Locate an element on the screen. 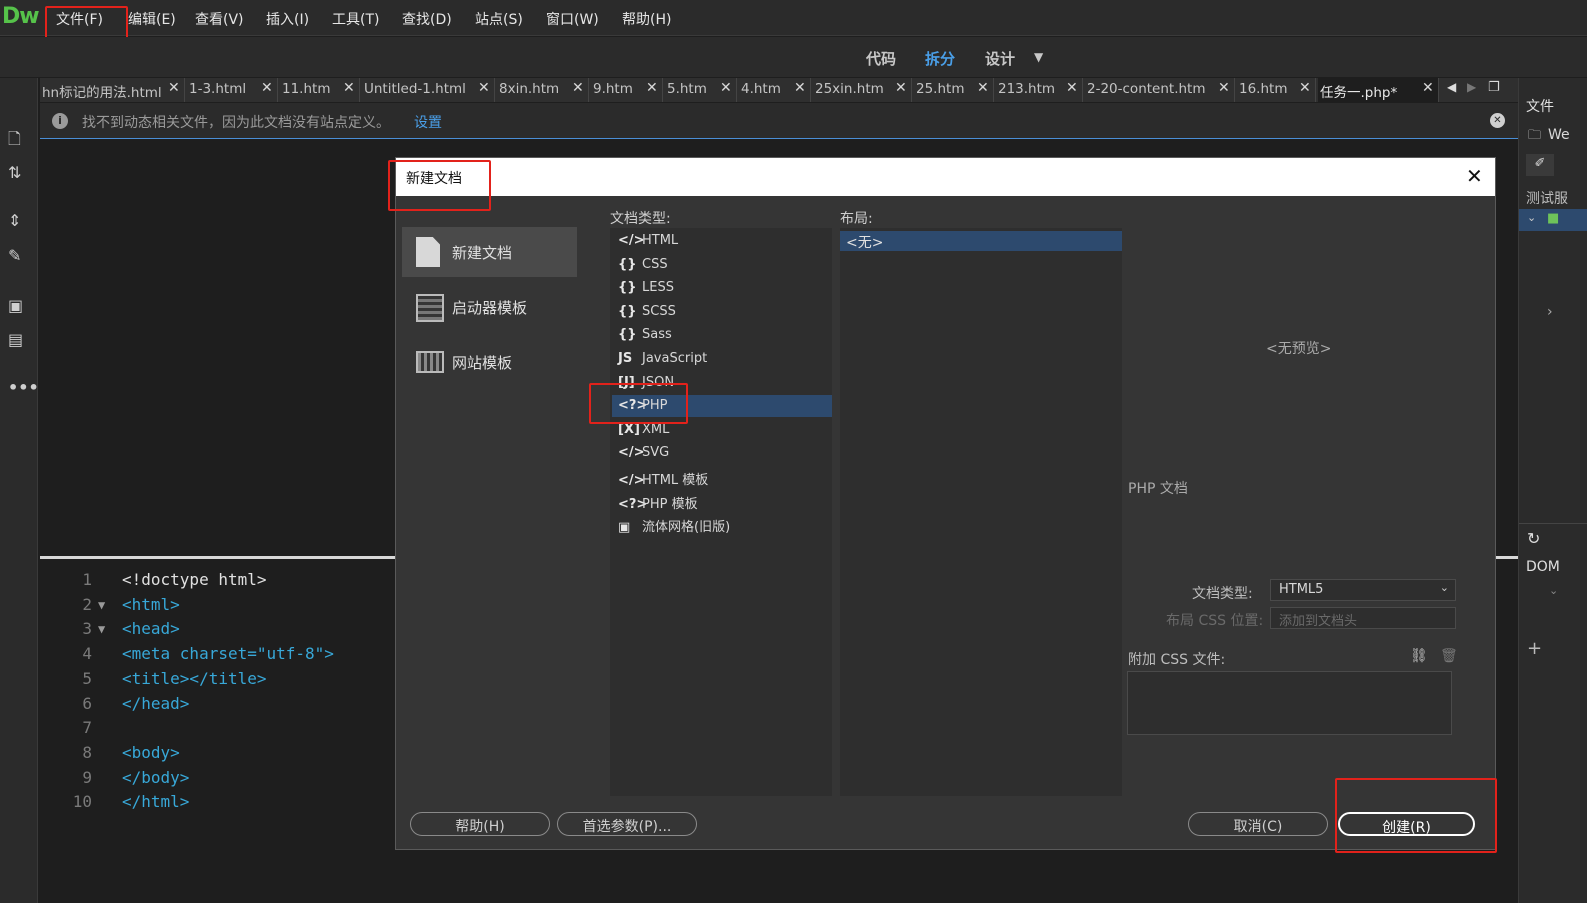 Image resolution: width=1587 pixels, height=903 pixels. document-tab: hn标记的用法.html ✕ is located at coordinates (112, 90).